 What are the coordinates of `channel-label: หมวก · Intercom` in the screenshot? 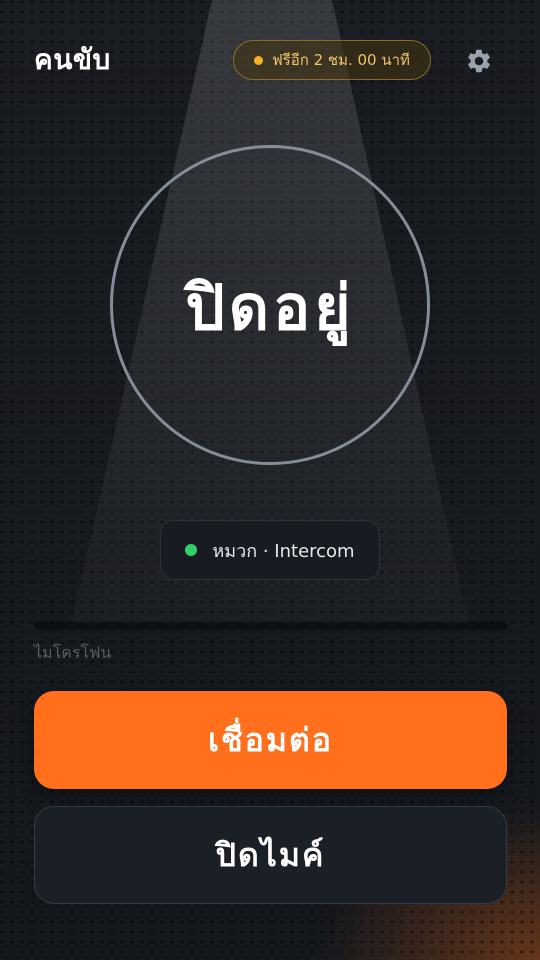 It's located at (283, 551).